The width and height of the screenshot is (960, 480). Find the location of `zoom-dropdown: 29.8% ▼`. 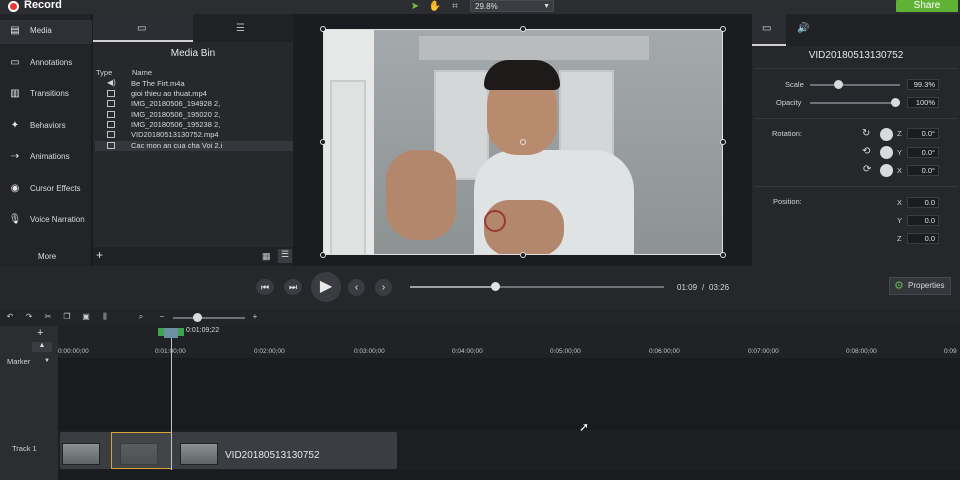

zoom-dropdown: 29.8% ▼ is located at coordinates (512, 6).